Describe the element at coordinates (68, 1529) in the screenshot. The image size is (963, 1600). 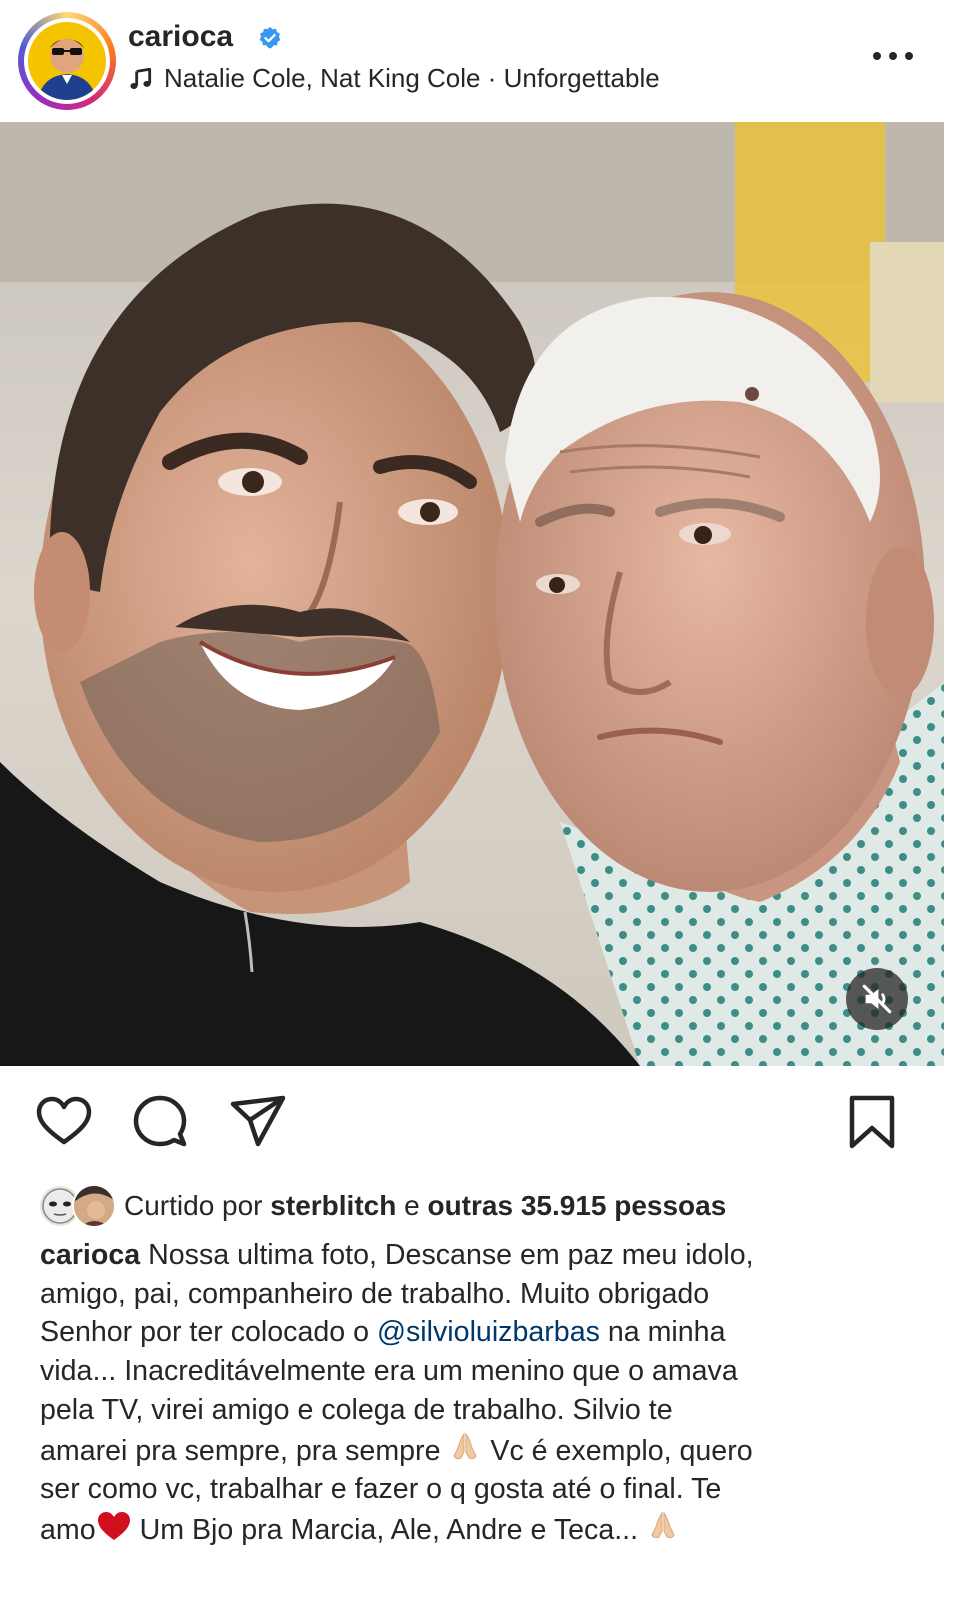
I see `caption-text: amo` at that location.